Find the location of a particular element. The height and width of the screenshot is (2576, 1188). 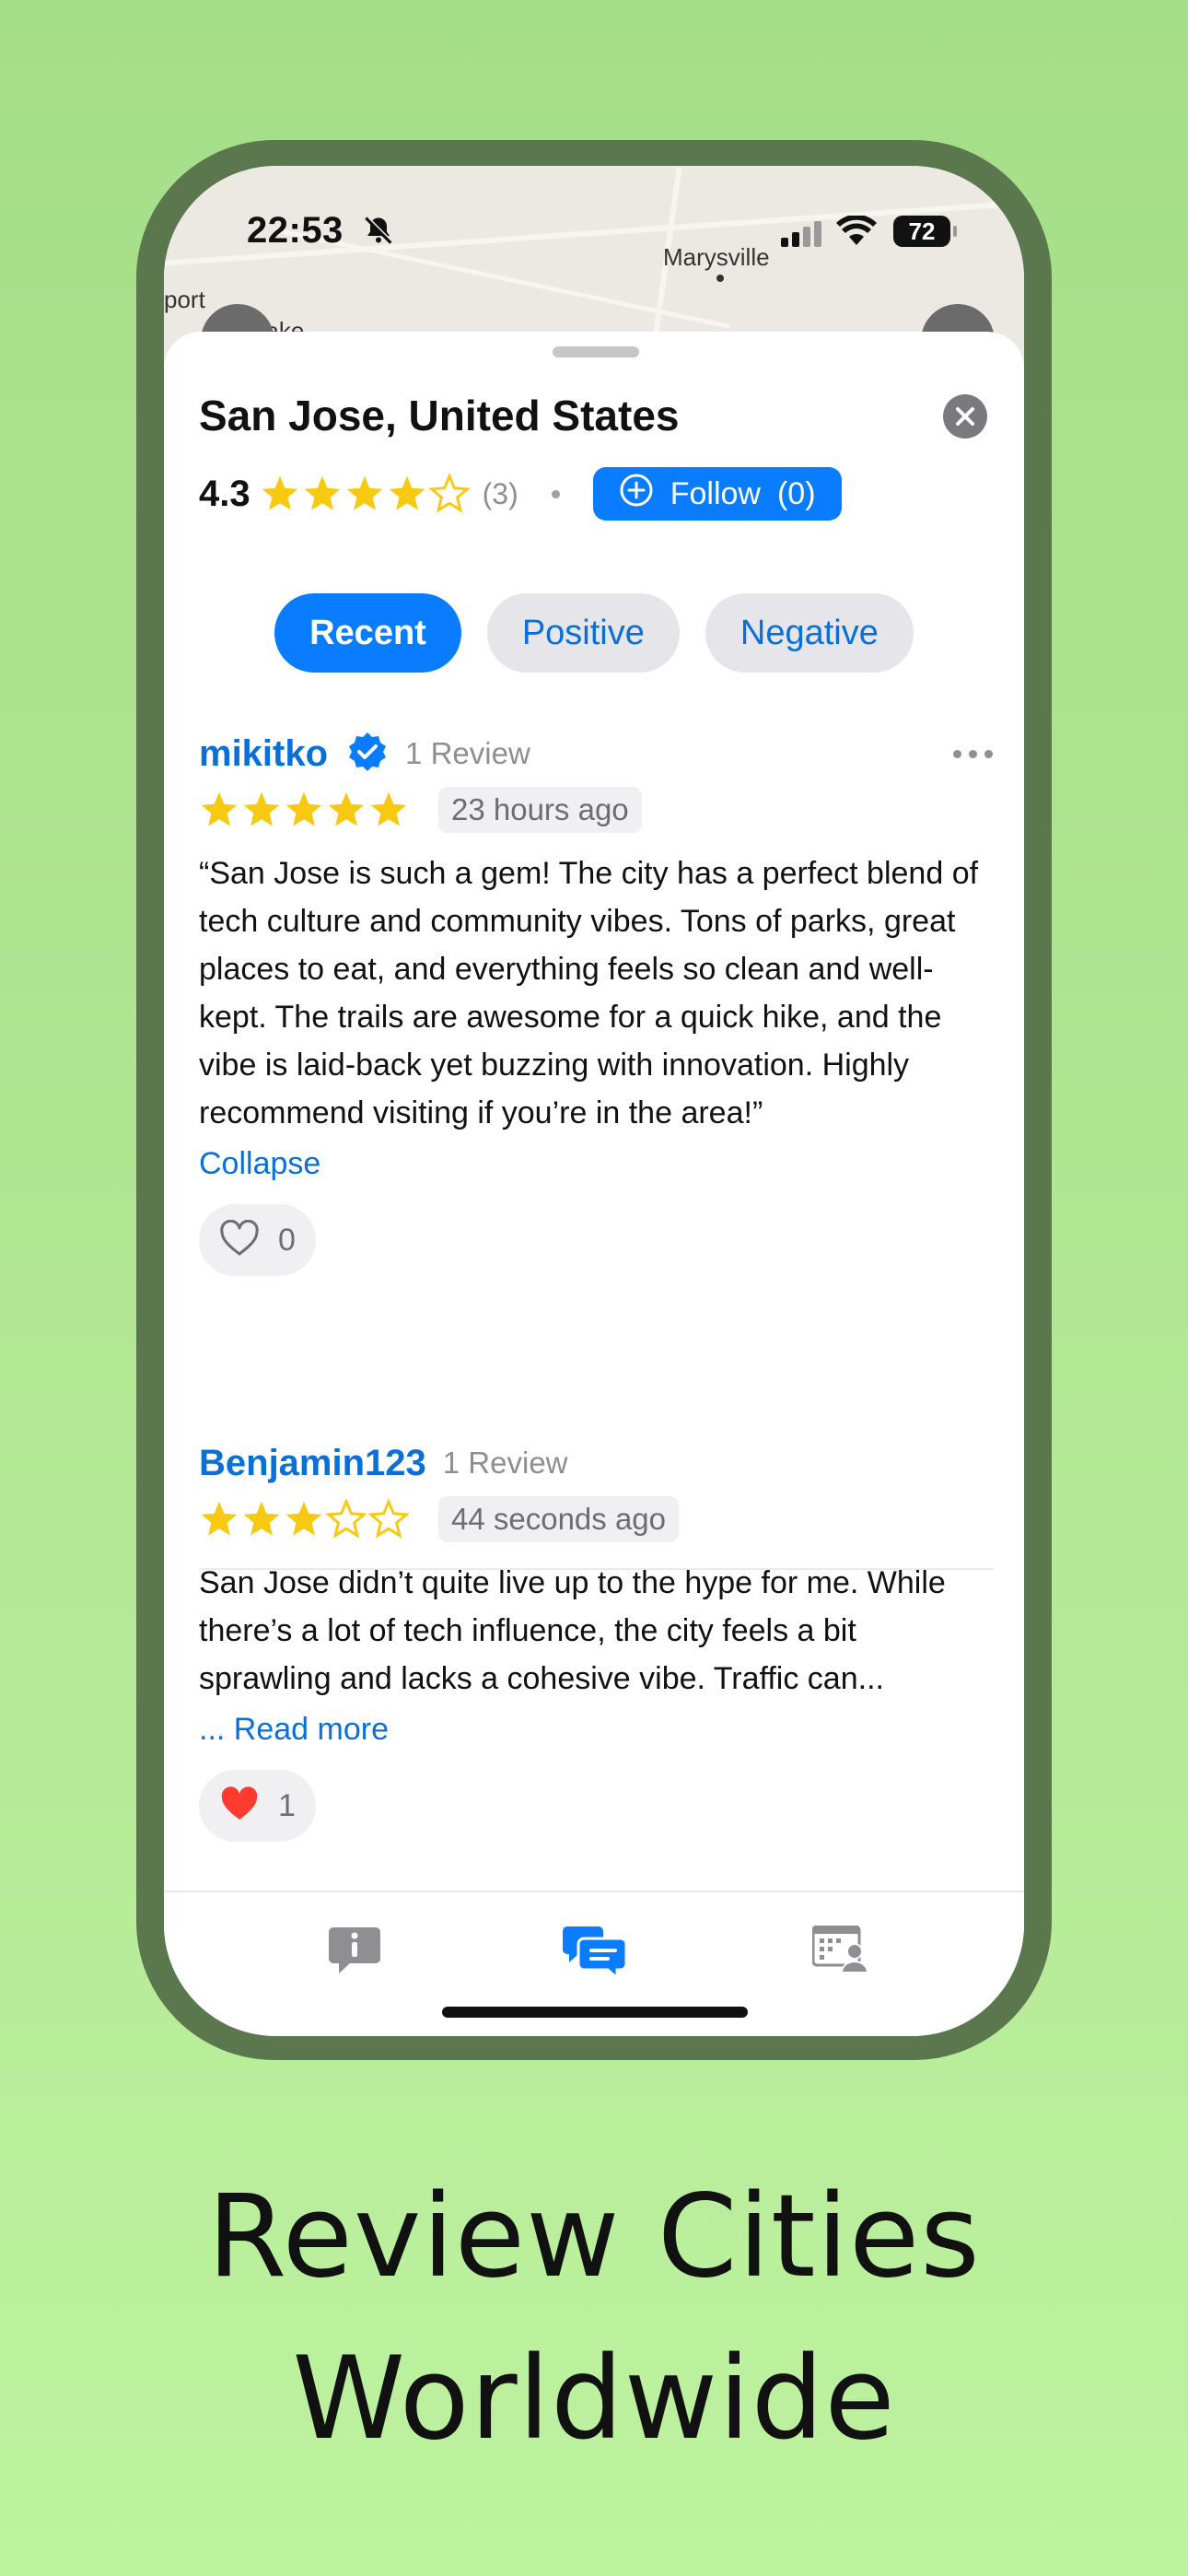

review-username: Benjamin123 is located at coordinates (312, 1463).